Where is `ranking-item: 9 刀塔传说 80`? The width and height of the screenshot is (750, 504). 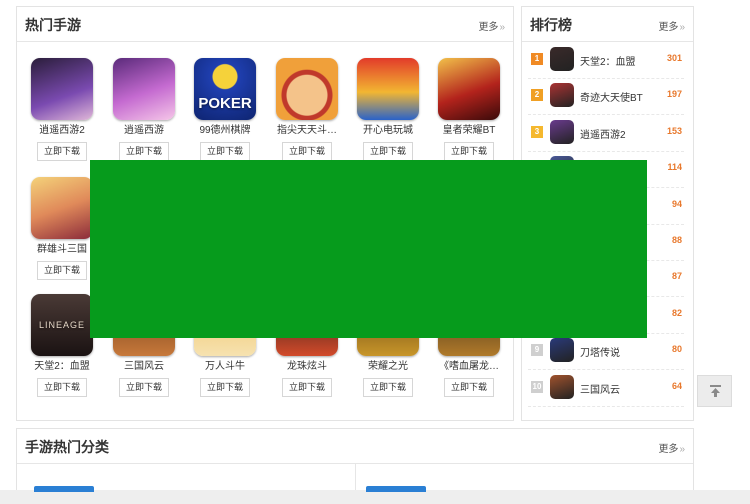
ranking-item: 9 刀塔传说 80 is located at coordinates (606, 352).